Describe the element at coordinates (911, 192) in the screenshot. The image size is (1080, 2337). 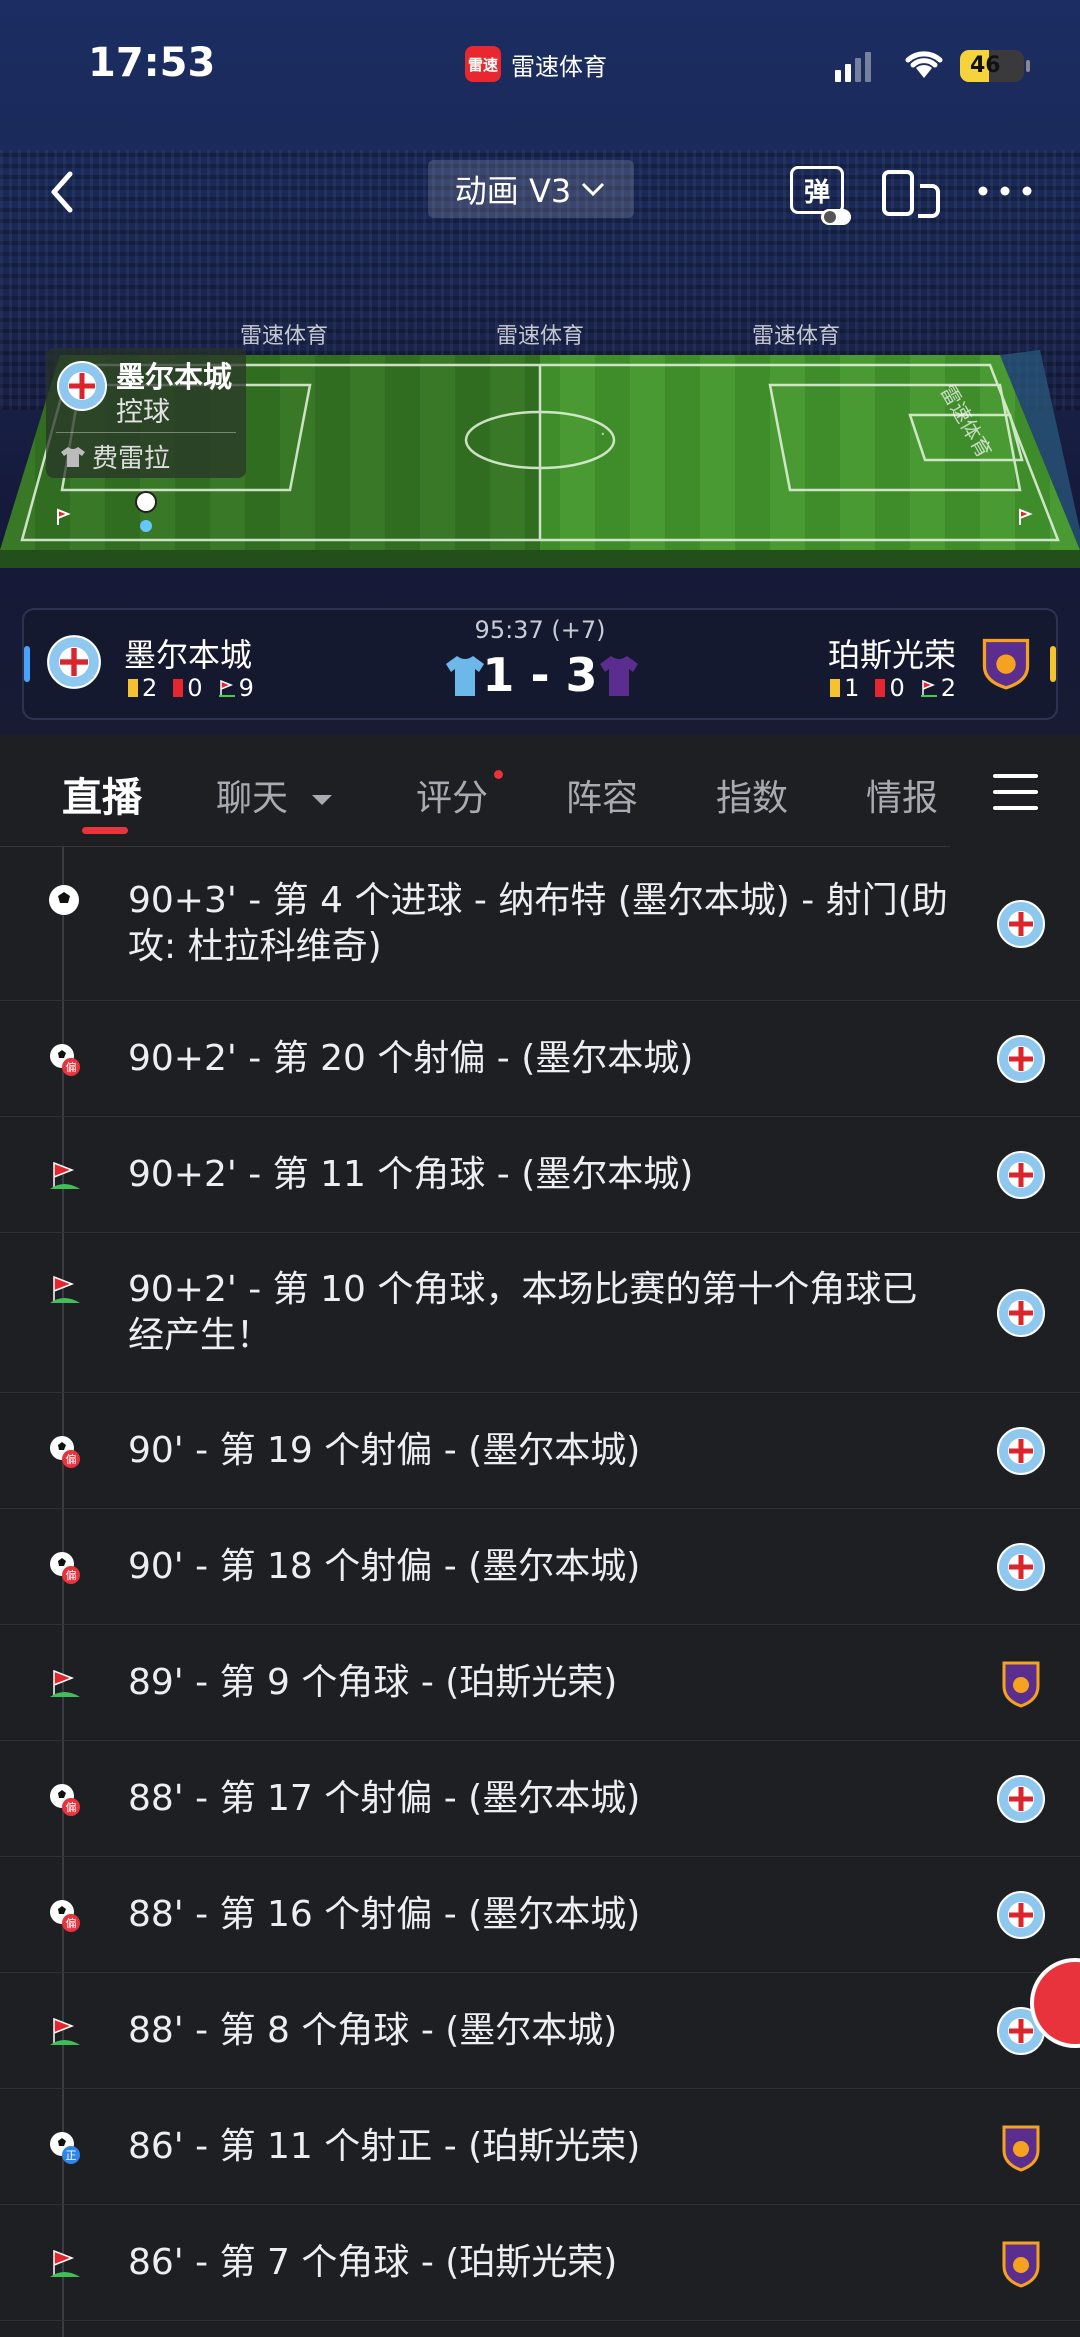
I see `screen-rotate-icon` at that location.